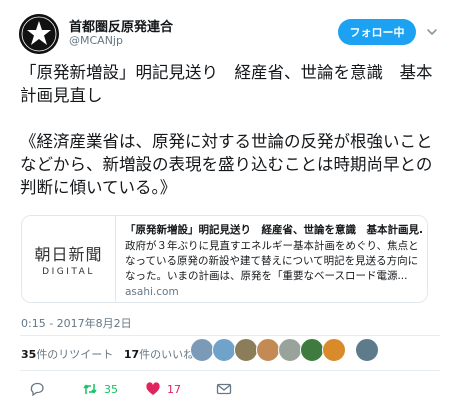 The height and width of the screenshot is (403, 450). Describe the element at coordinates (174, 389) in the screenshot. I see `like-count: 17` at that location.